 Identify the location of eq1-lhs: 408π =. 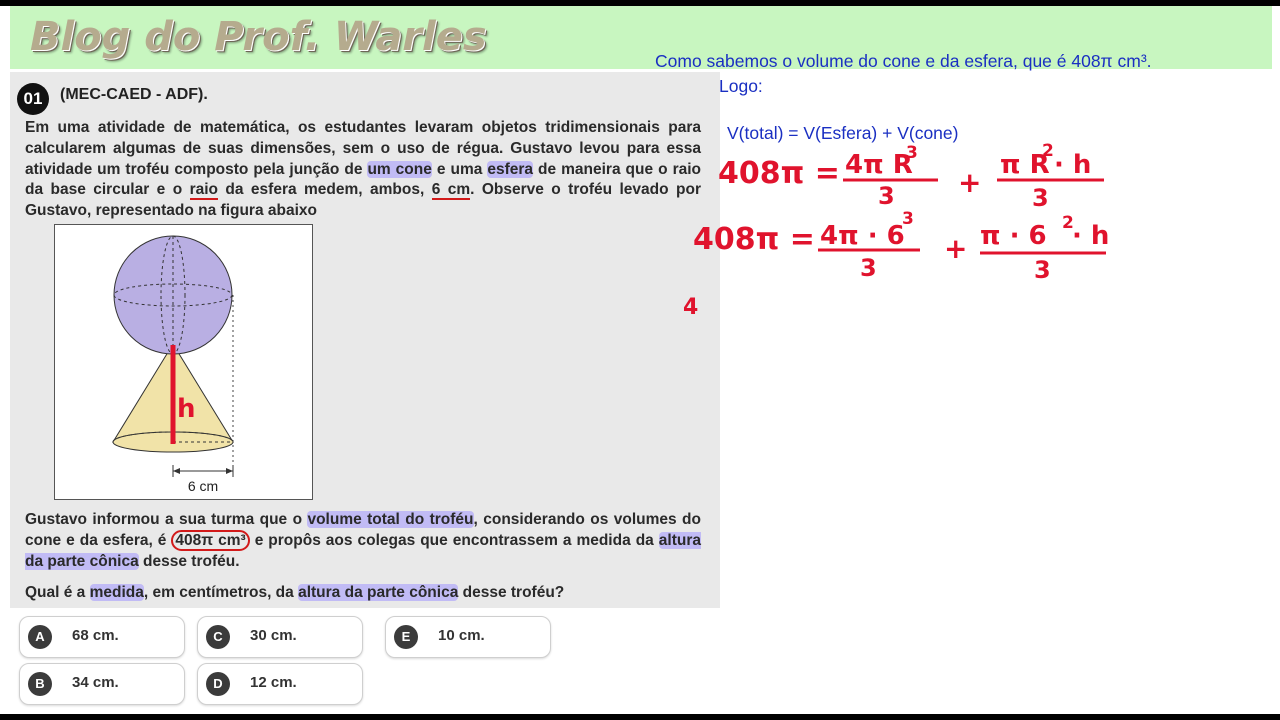
(779, 173).